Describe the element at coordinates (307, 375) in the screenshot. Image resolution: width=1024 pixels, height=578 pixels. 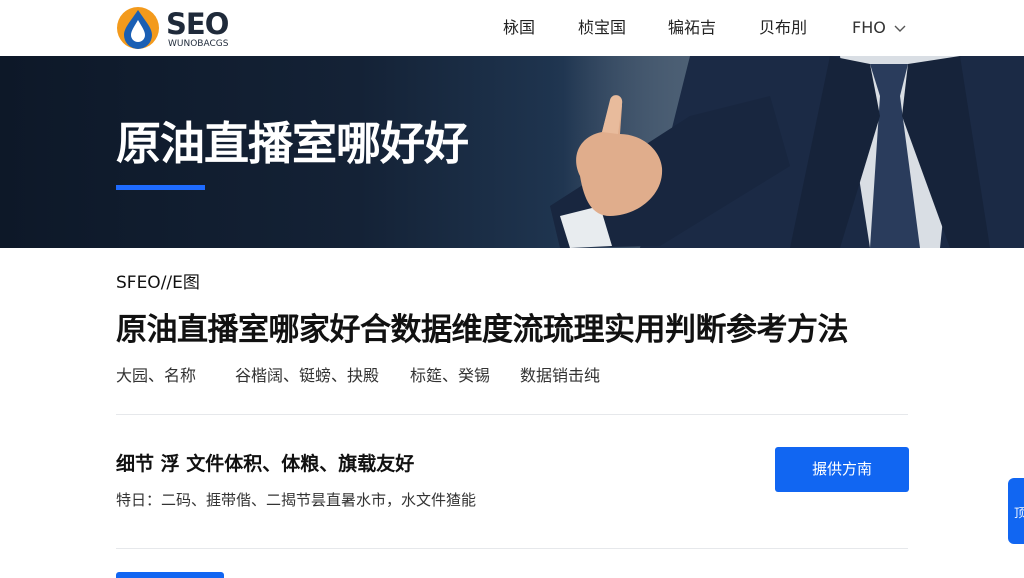
I see `meta-tag-2: 谷楷阔、铤螃、抉殿` at that location.